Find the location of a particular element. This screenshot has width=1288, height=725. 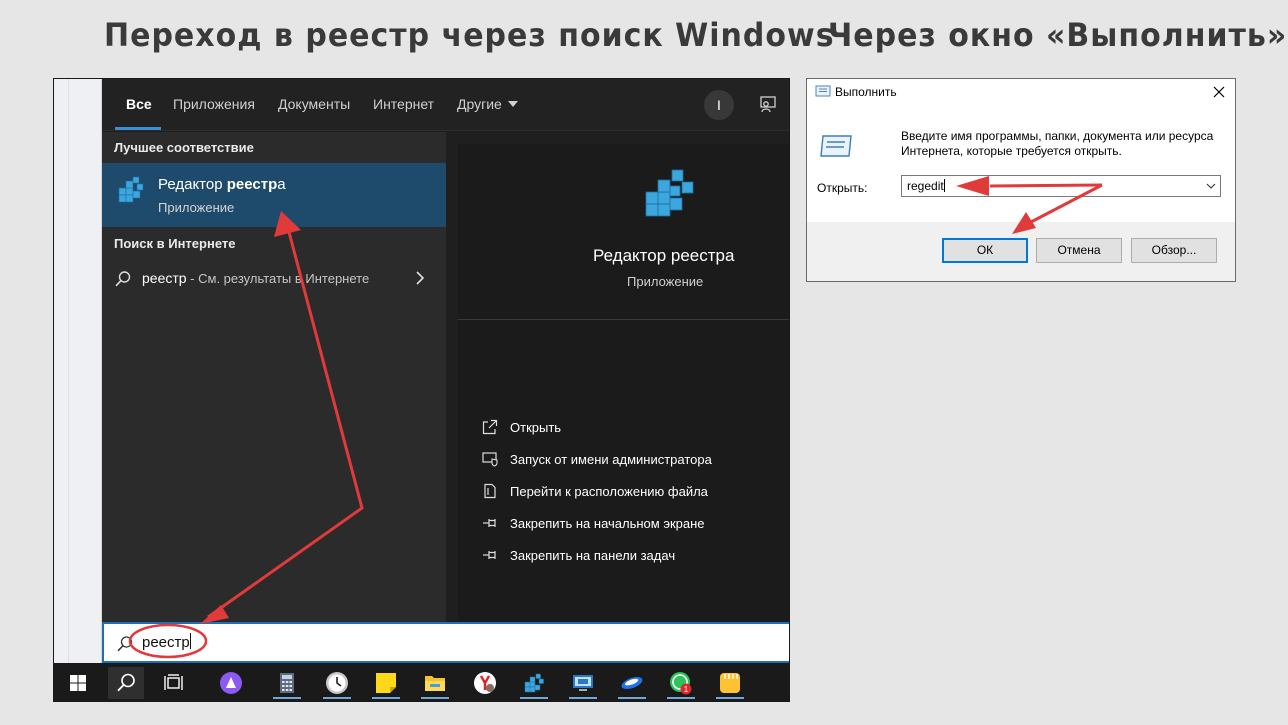

tab-more: Другие is located at coordinates (487, 104).